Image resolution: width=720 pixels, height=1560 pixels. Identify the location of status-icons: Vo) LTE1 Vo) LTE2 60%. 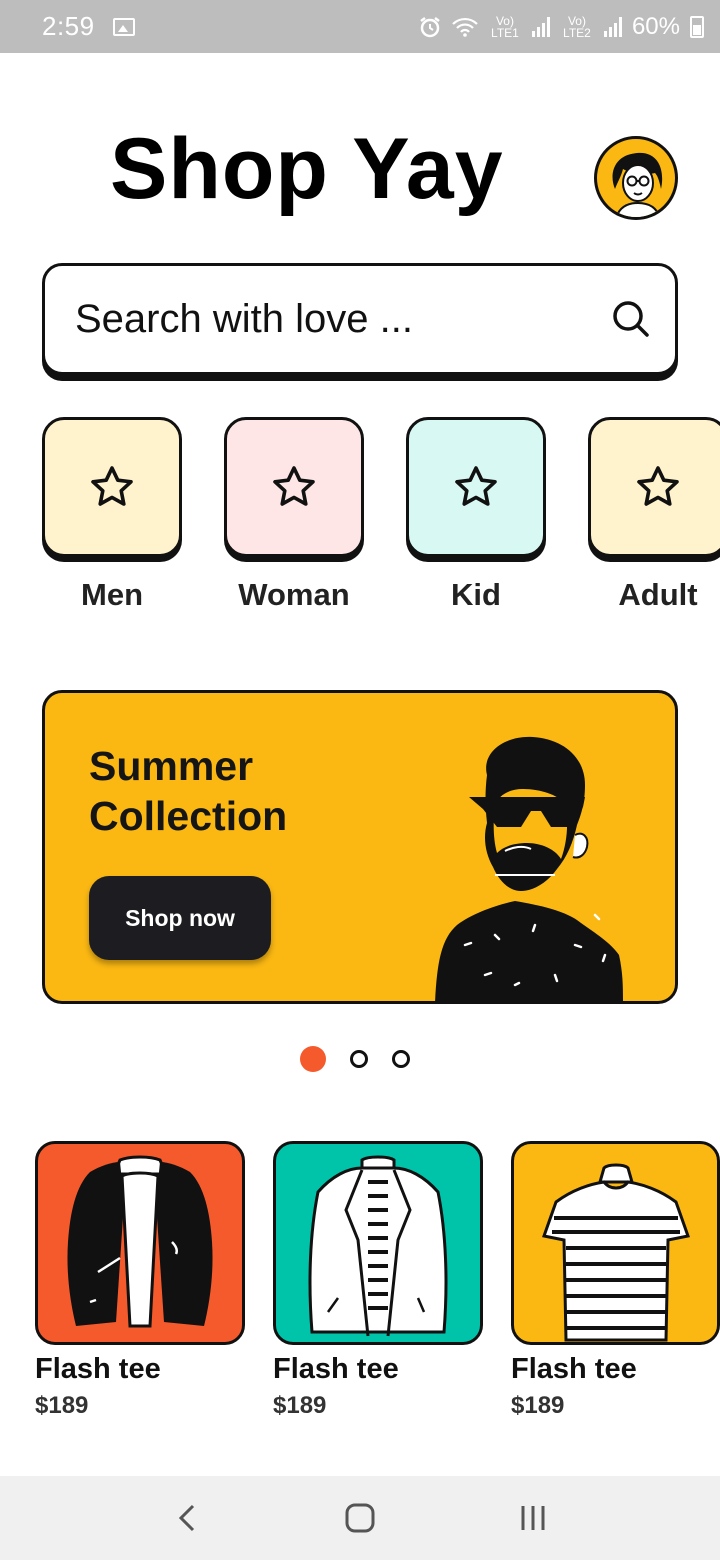
(561, 27).